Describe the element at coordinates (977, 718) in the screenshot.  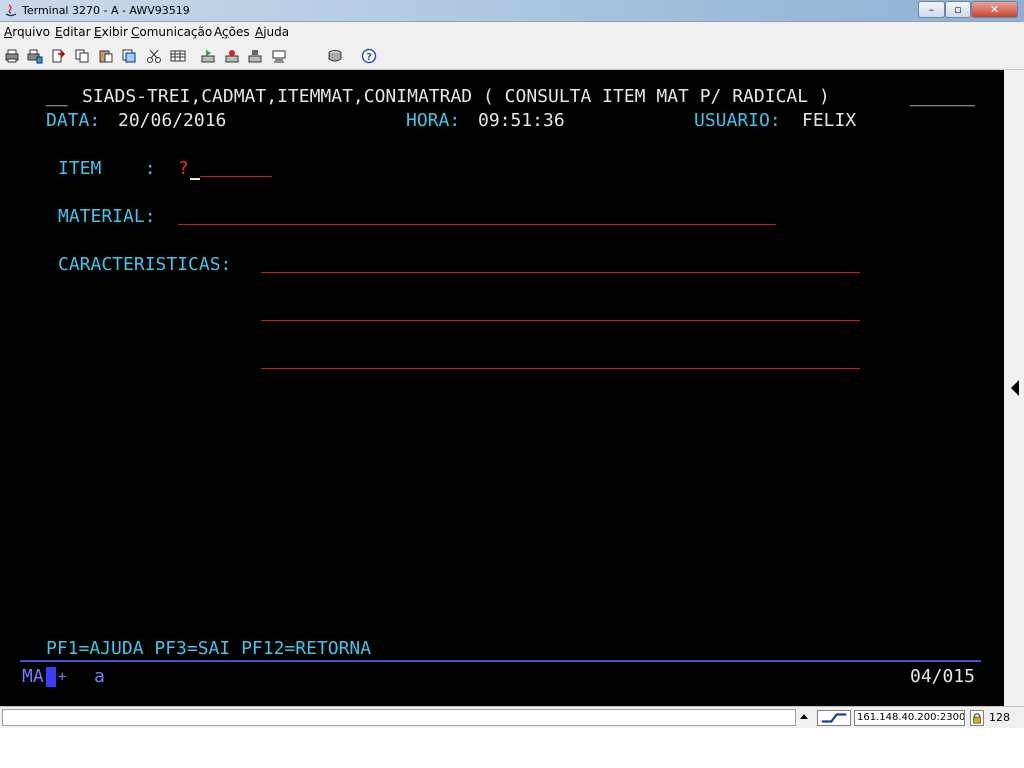
I see `lock-icon` at that location.